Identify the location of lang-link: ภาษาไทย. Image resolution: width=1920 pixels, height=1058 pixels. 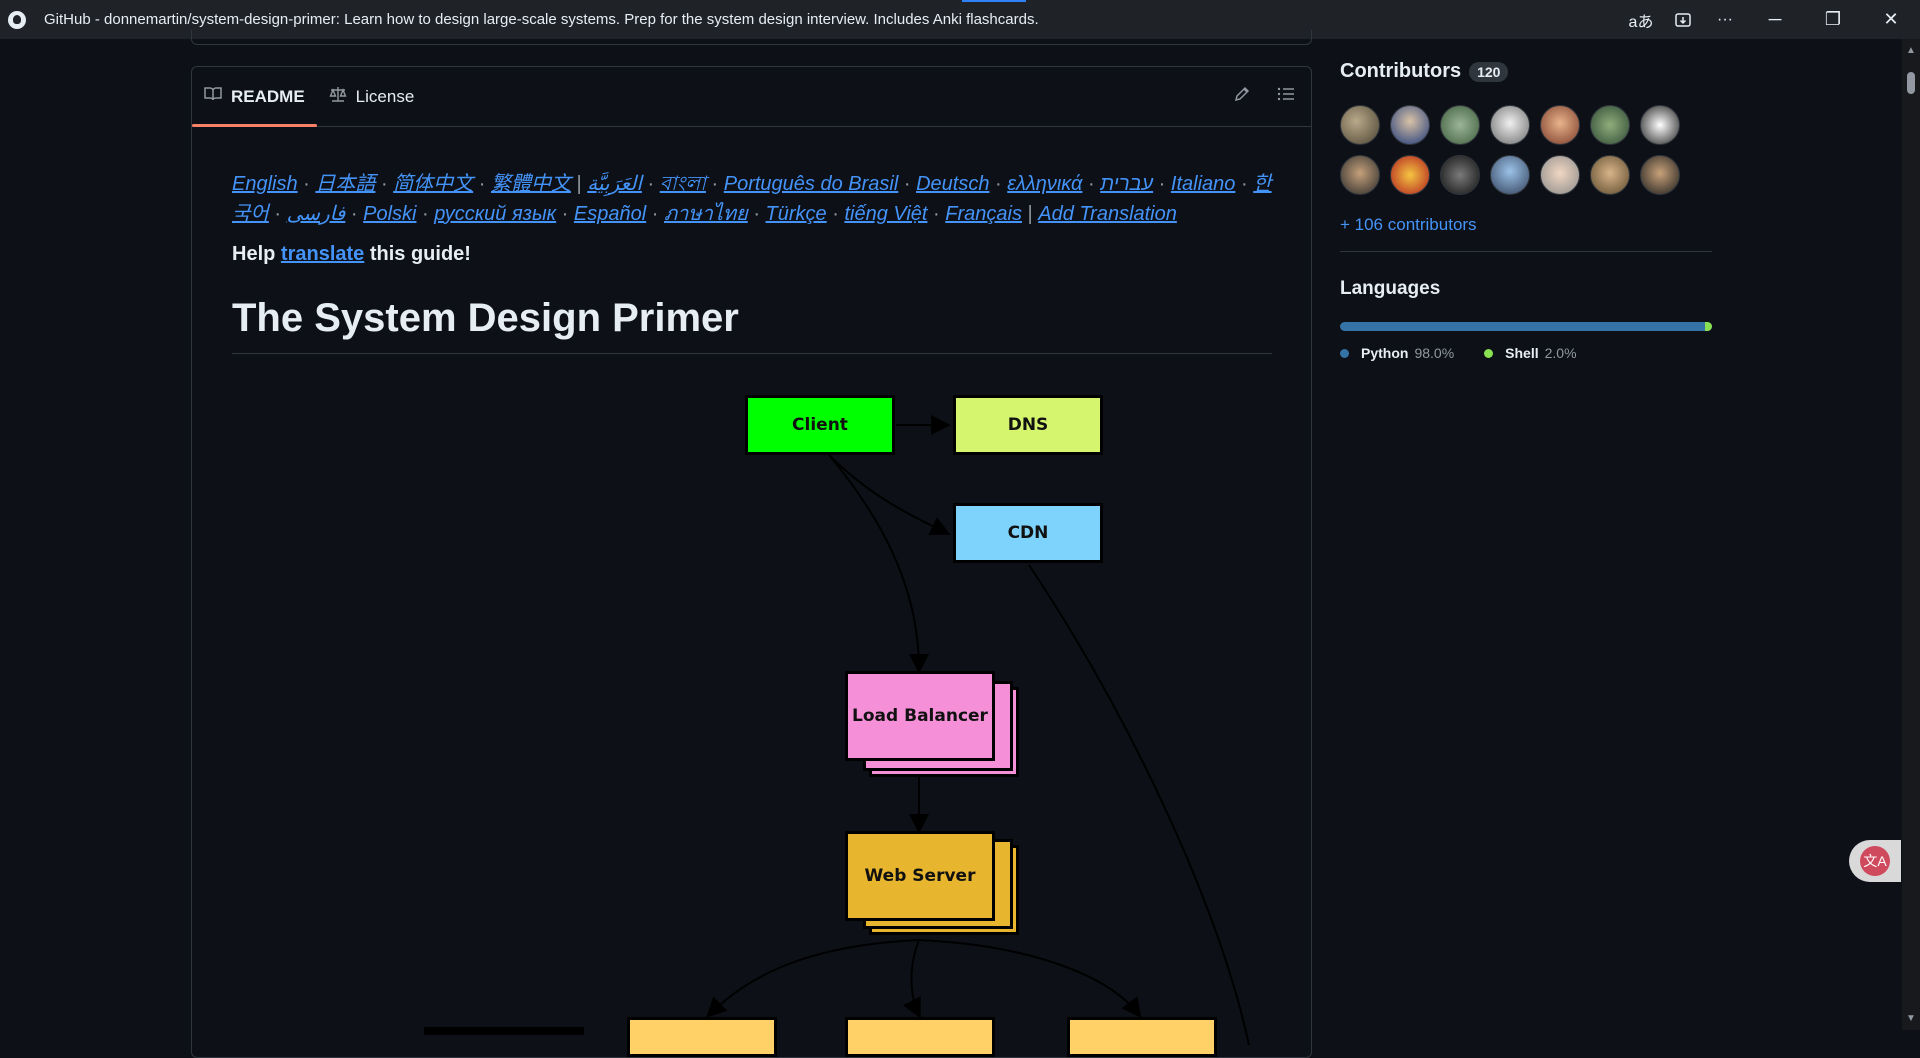
(706, 214).